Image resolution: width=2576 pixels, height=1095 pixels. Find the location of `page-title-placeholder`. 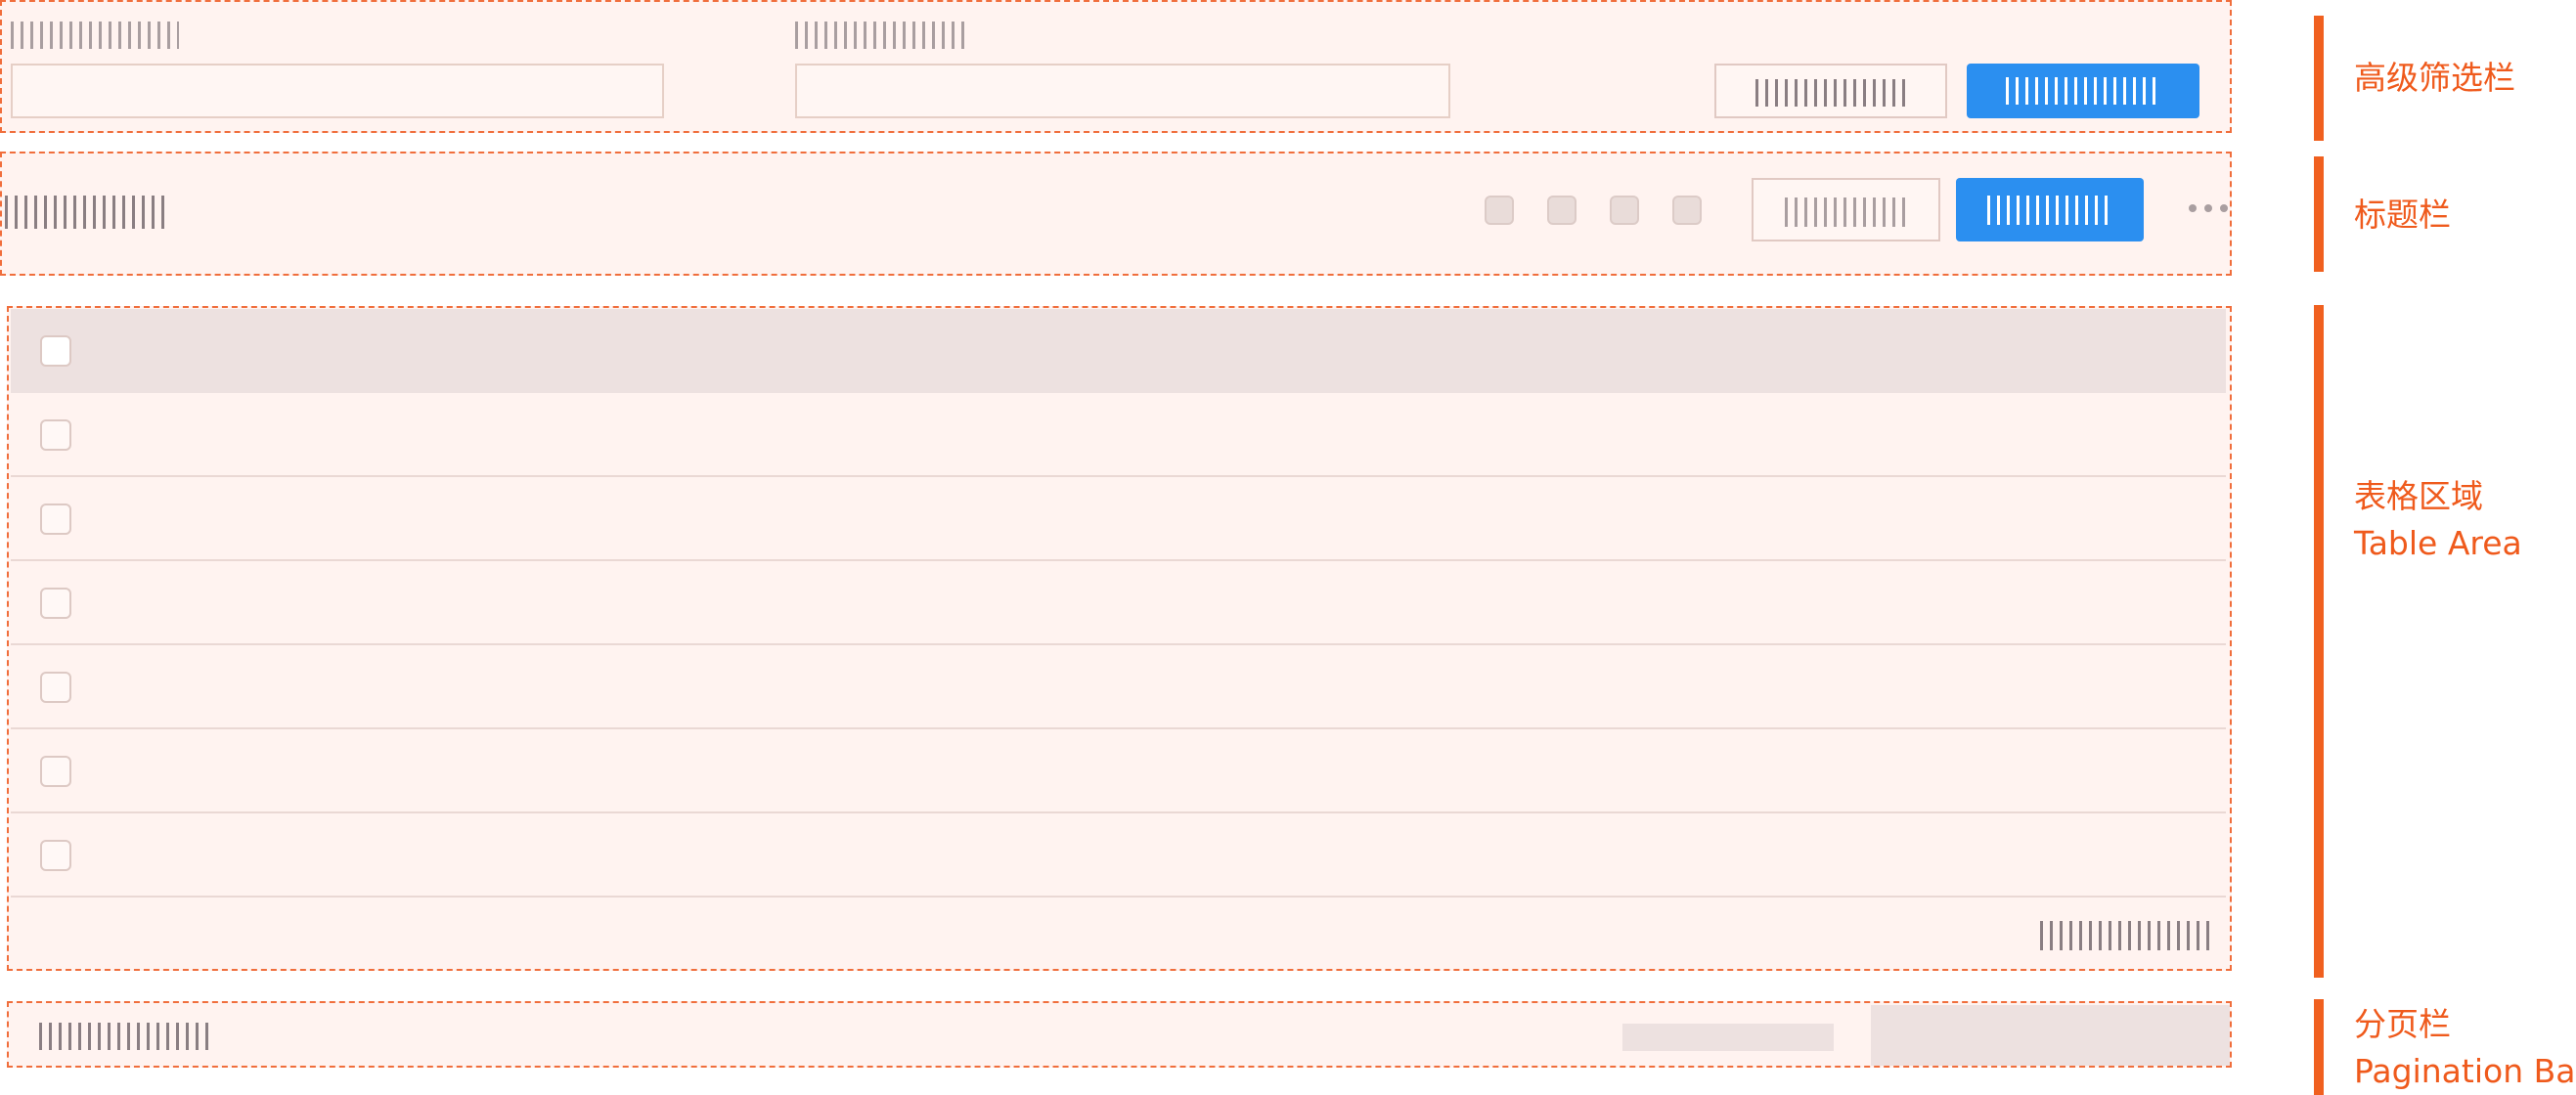

page-title-placeholder is located at coordinates (87, 212).